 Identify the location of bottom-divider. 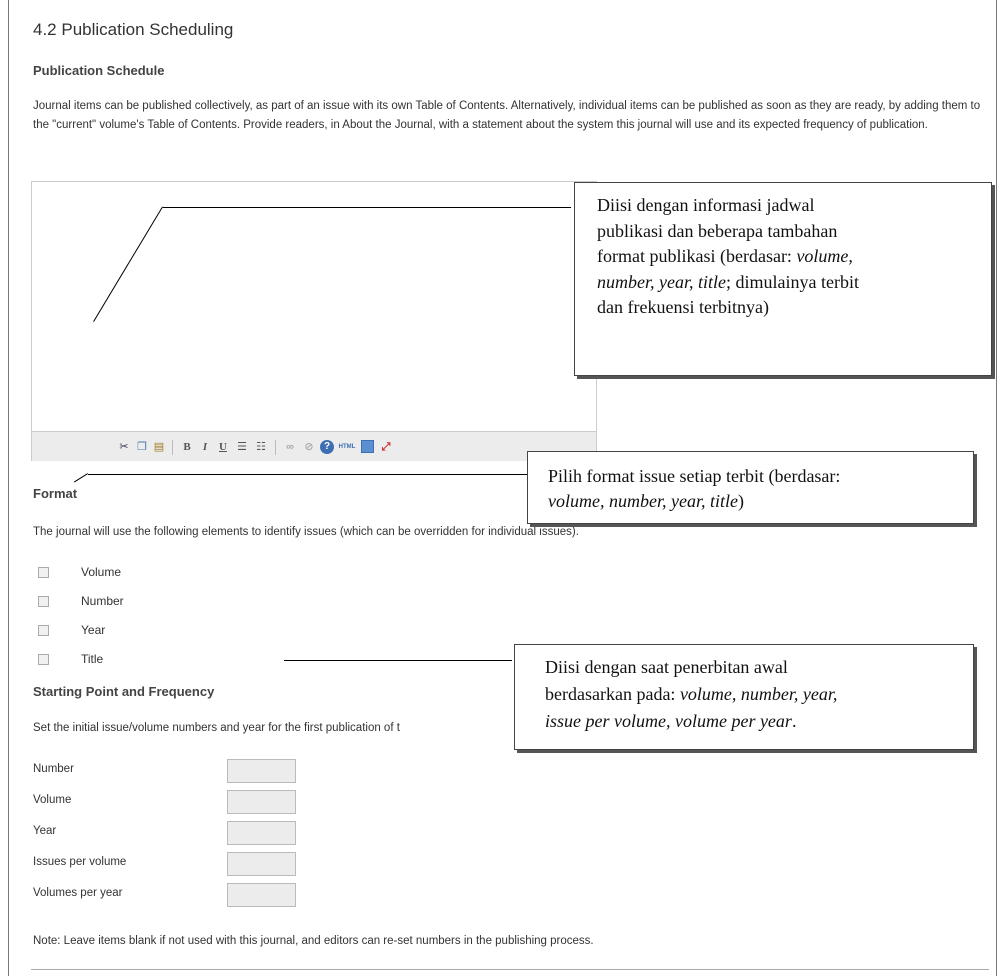
(510, 969).